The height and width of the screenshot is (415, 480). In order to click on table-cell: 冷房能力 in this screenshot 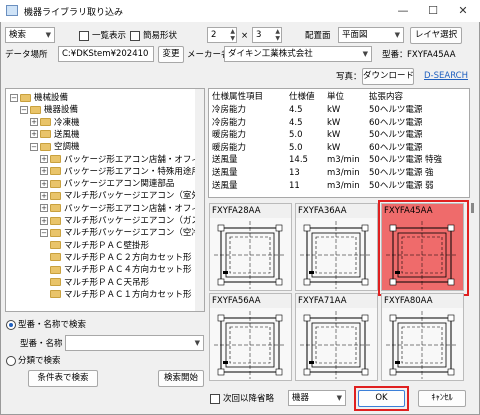, I will do `click(229, 110)`.